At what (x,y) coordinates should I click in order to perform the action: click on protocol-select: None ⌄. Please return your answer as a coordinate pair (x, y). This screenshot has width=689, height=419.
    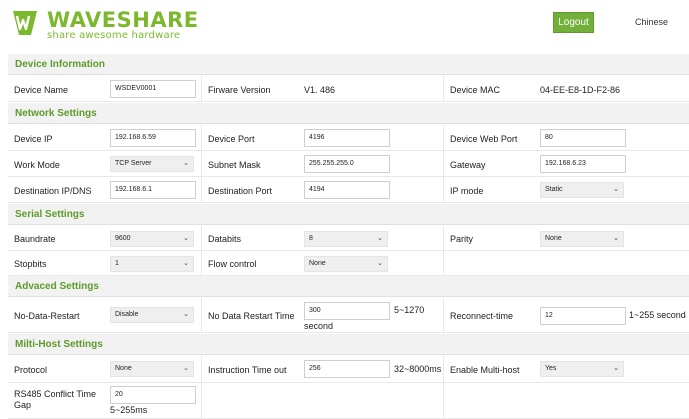
    Looking at the image, I should click on (152, 369).